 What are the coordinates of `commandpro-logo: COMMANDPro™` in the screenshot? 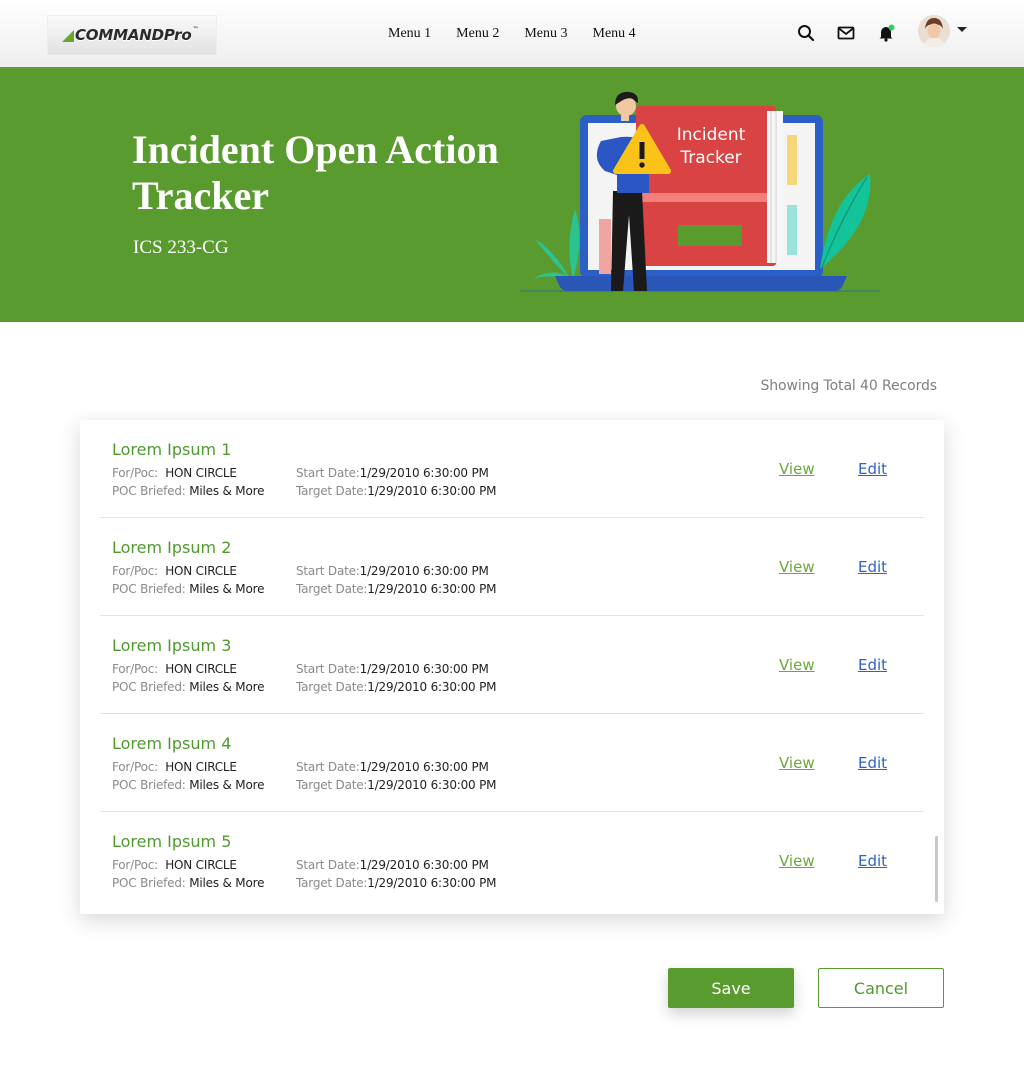 It's located at (132, 35).